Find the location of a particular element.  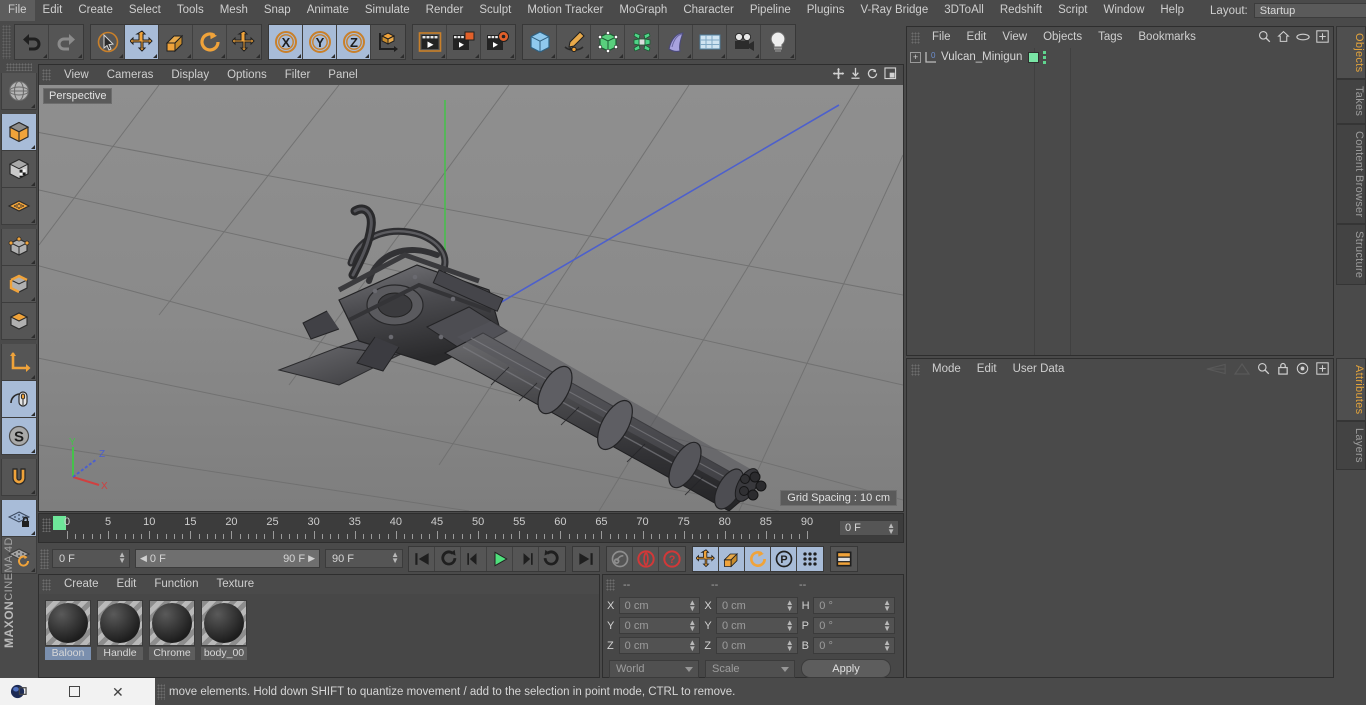

points-mode-icon is located at coordinates (19, 247).